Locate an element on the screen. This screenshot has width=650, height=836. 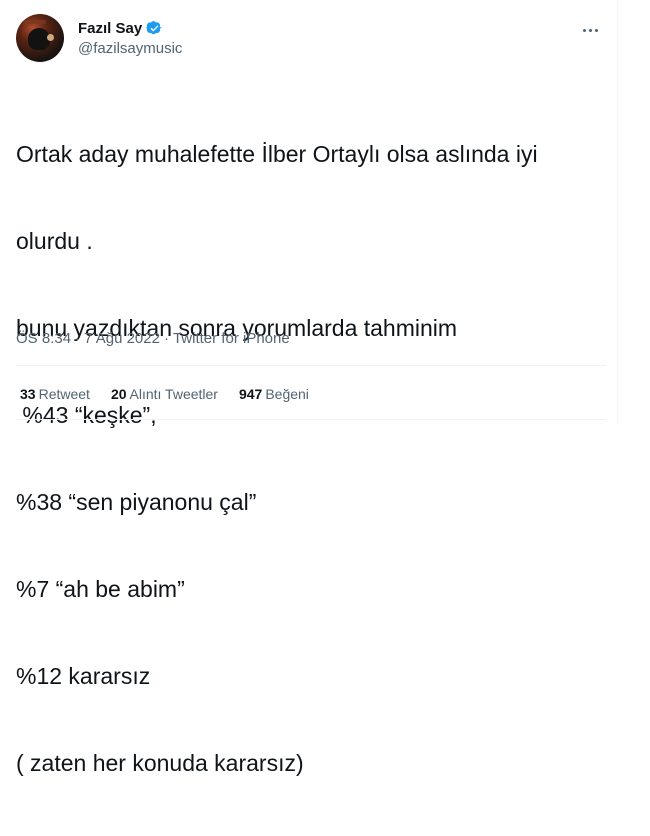
quotes-count: 20 is located at coordinates (118, 394).